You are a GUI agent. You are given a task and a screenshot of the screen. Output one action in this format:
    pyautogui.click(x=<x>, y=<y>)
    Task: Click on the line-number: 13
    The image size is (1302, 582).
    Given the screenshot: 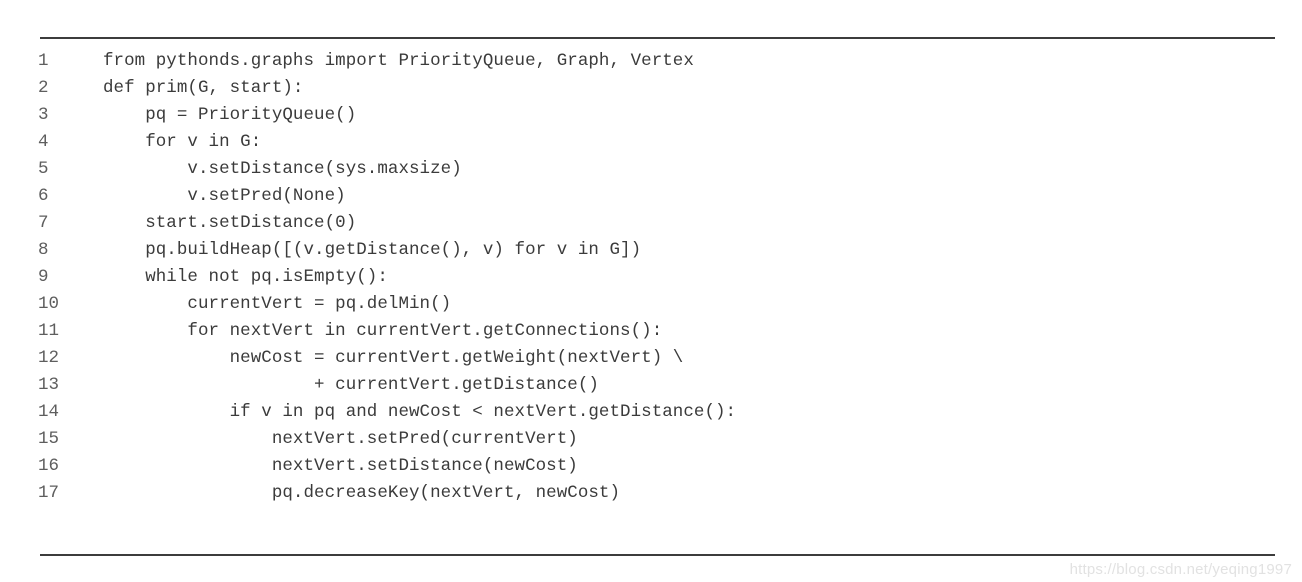 What is the action you would take?
    pyautogui.click(x=49, y=385)
    